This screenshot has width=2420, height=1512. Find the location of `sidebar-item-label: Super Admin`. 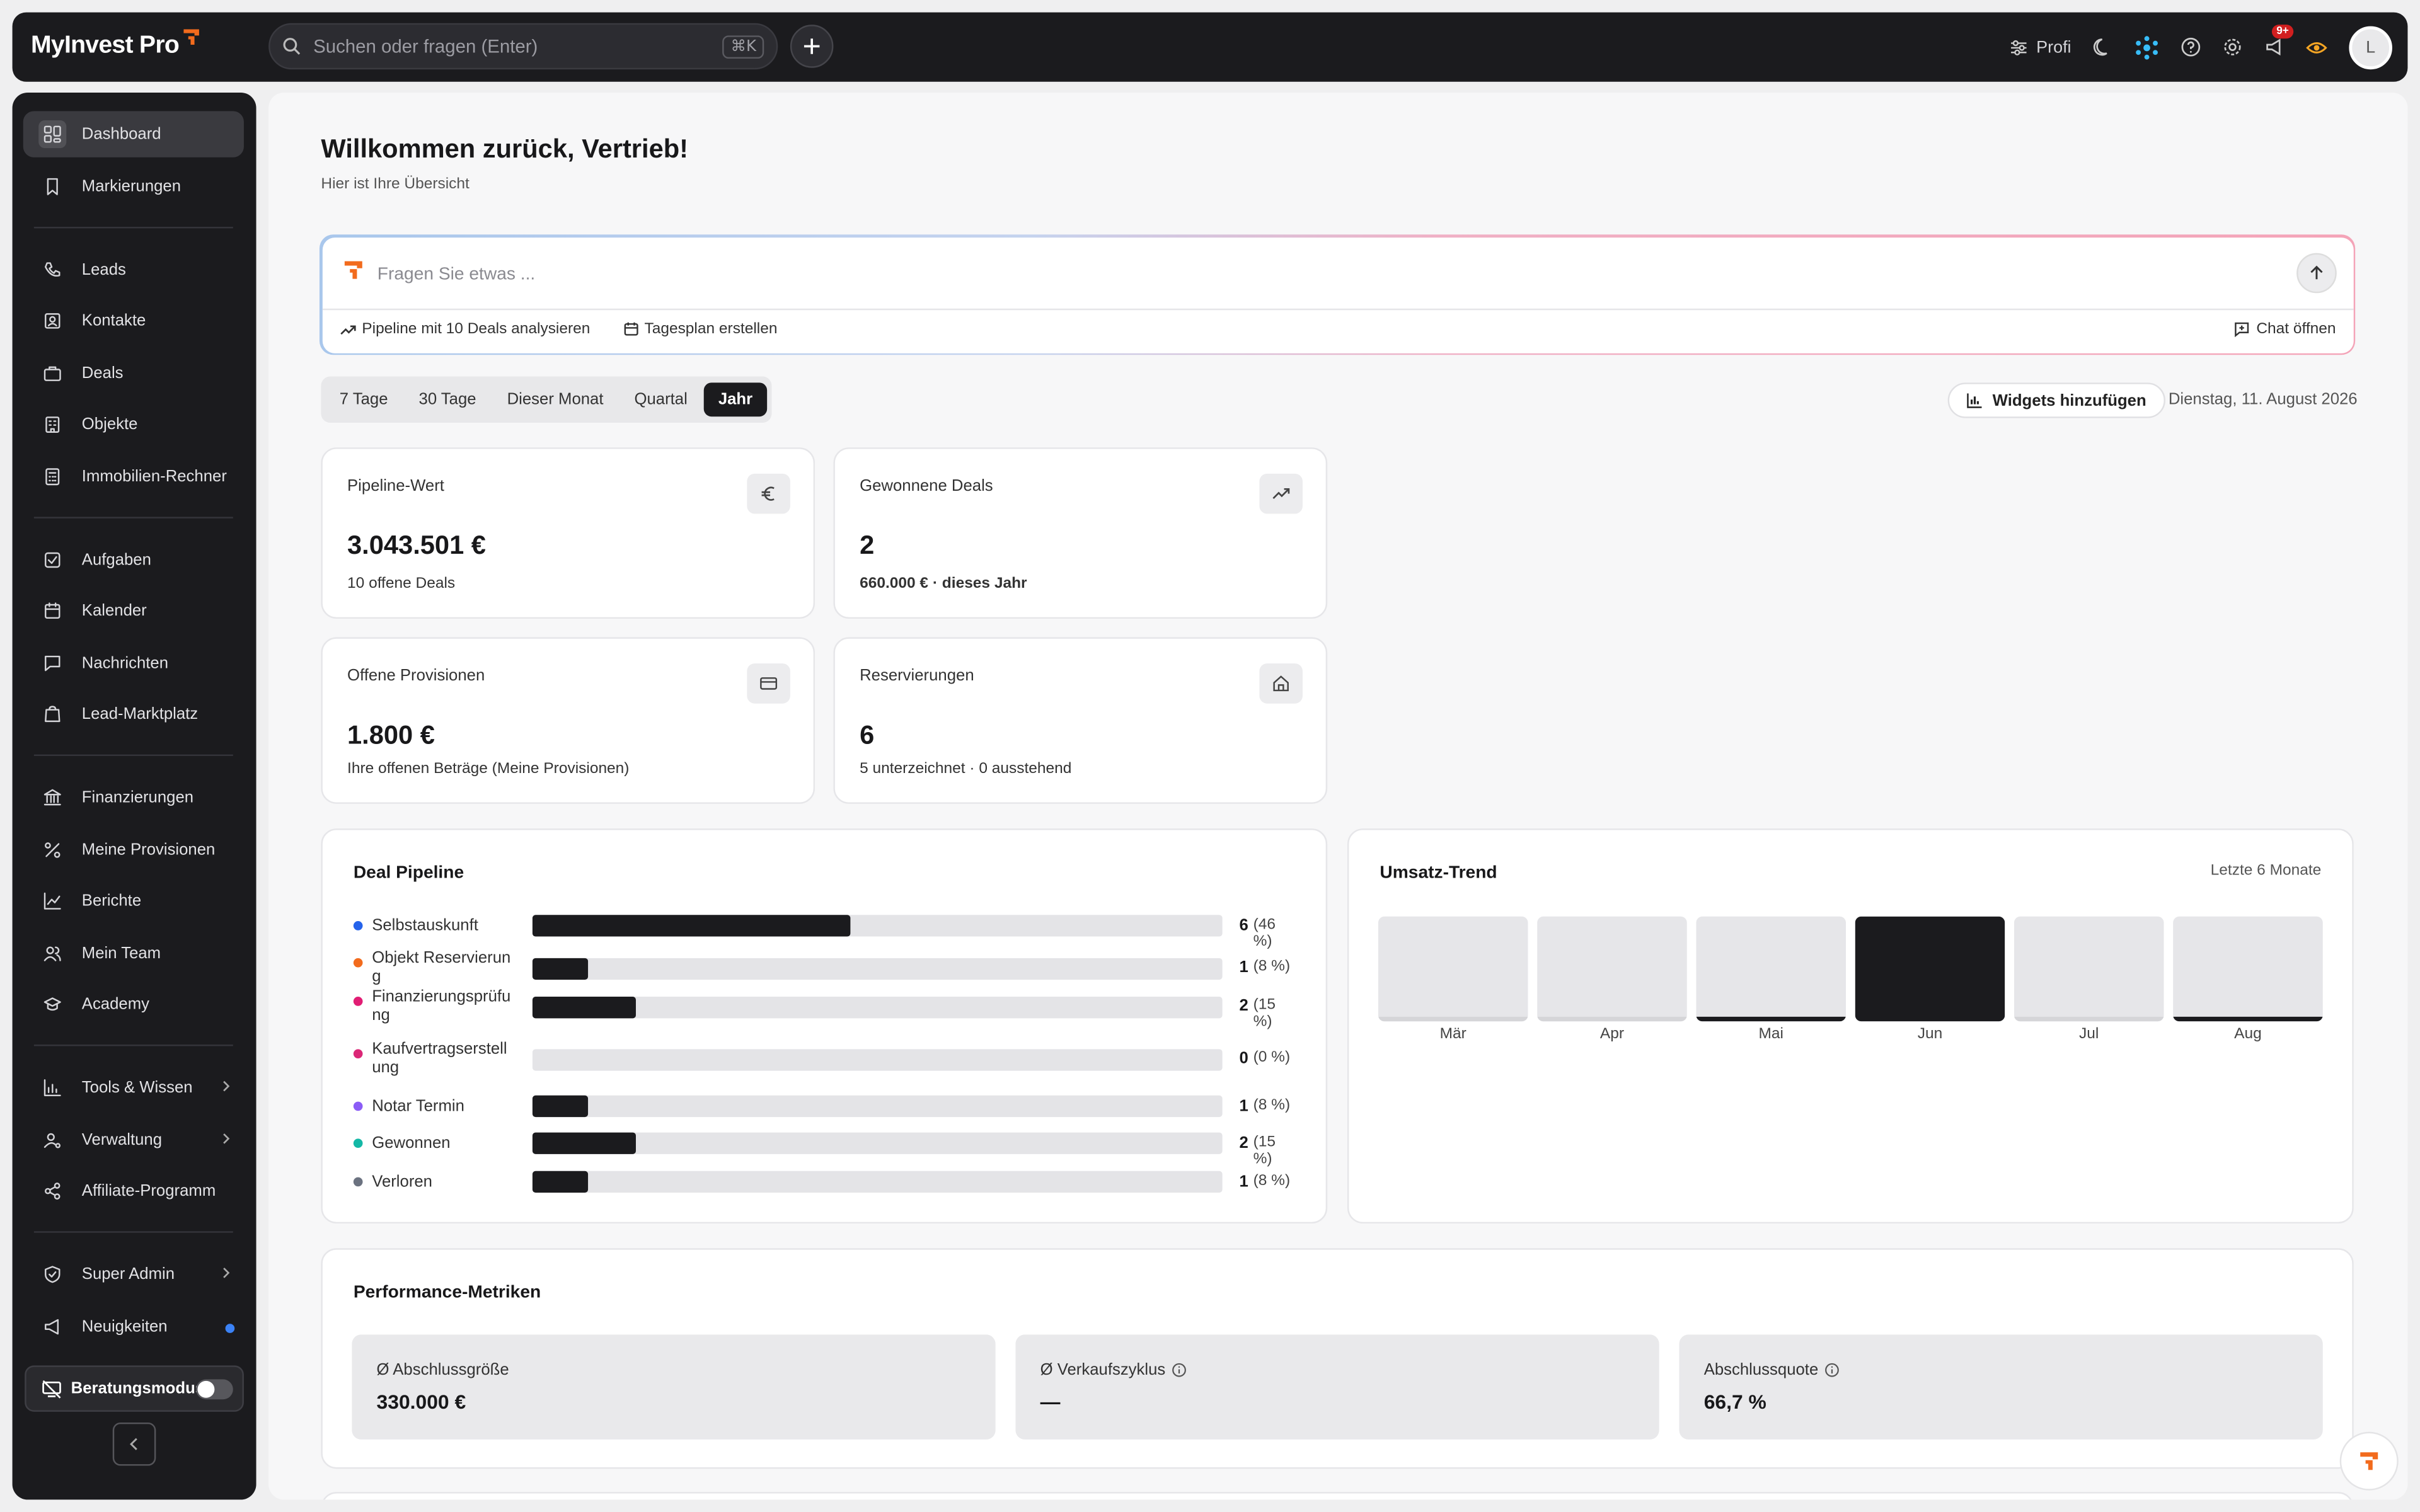

sidebar-item-label: Super Admin is located at coordinates (128, 1274).